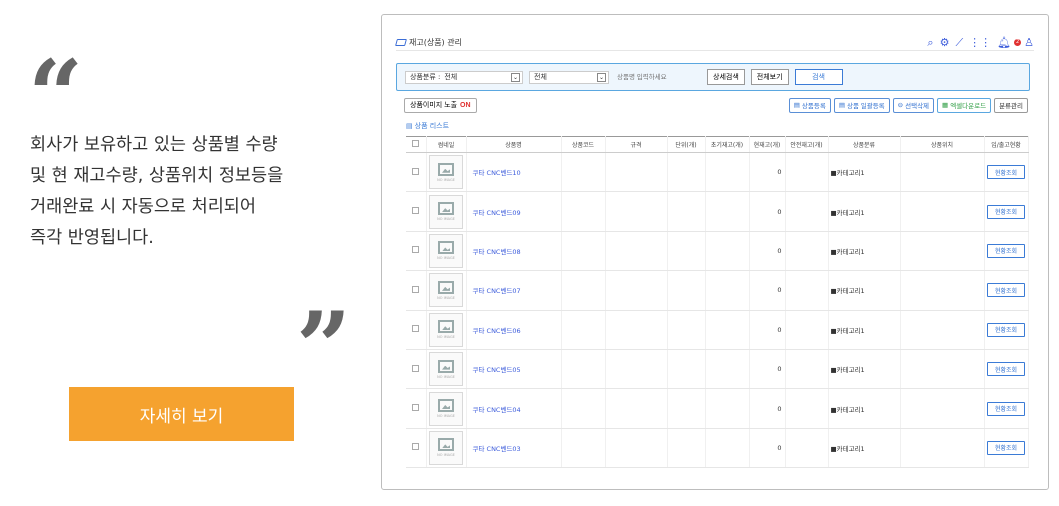 Image resolution: width=1059 pixels, height=506 pixels. Describe the element at coordinates (514, 369) in the screenshot. I see `product-name: 쿠타 CNC벤드05` at that location.